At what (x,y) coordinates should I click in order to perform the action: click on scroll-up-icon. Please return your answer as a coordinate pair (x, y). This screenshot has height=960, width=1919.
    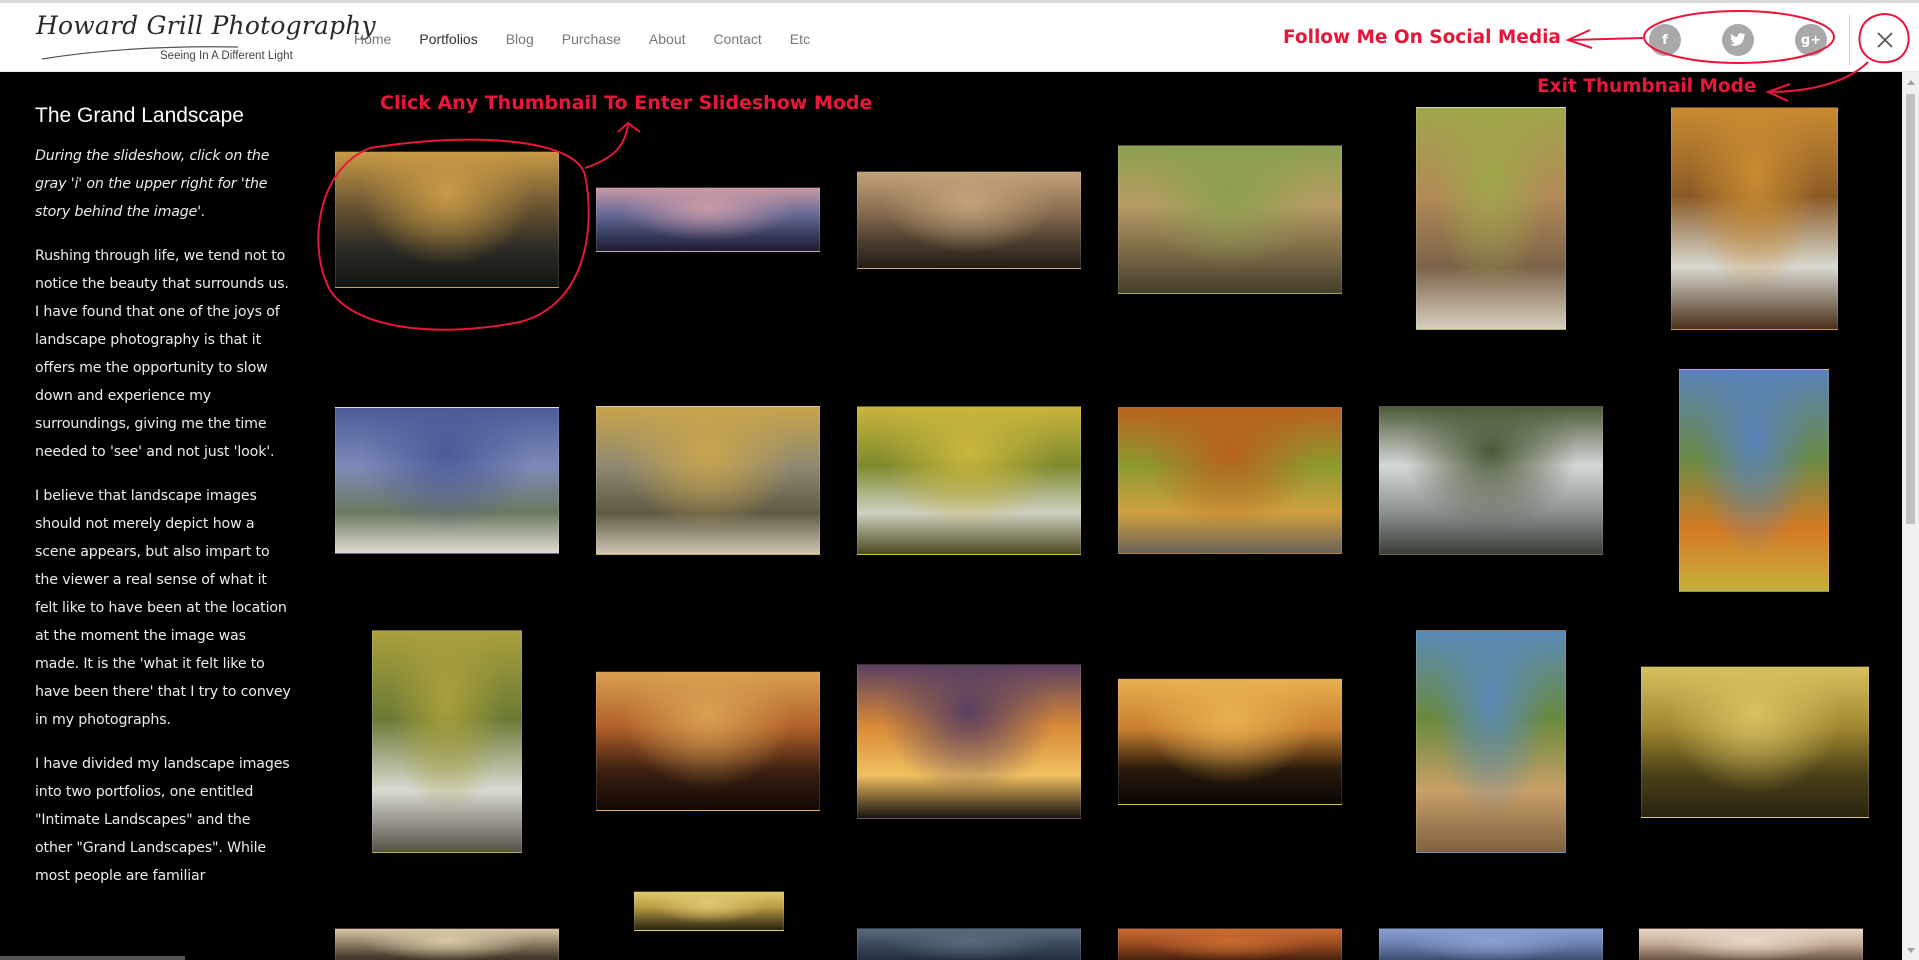
    Looking at the image, I should click on (1910, 82).